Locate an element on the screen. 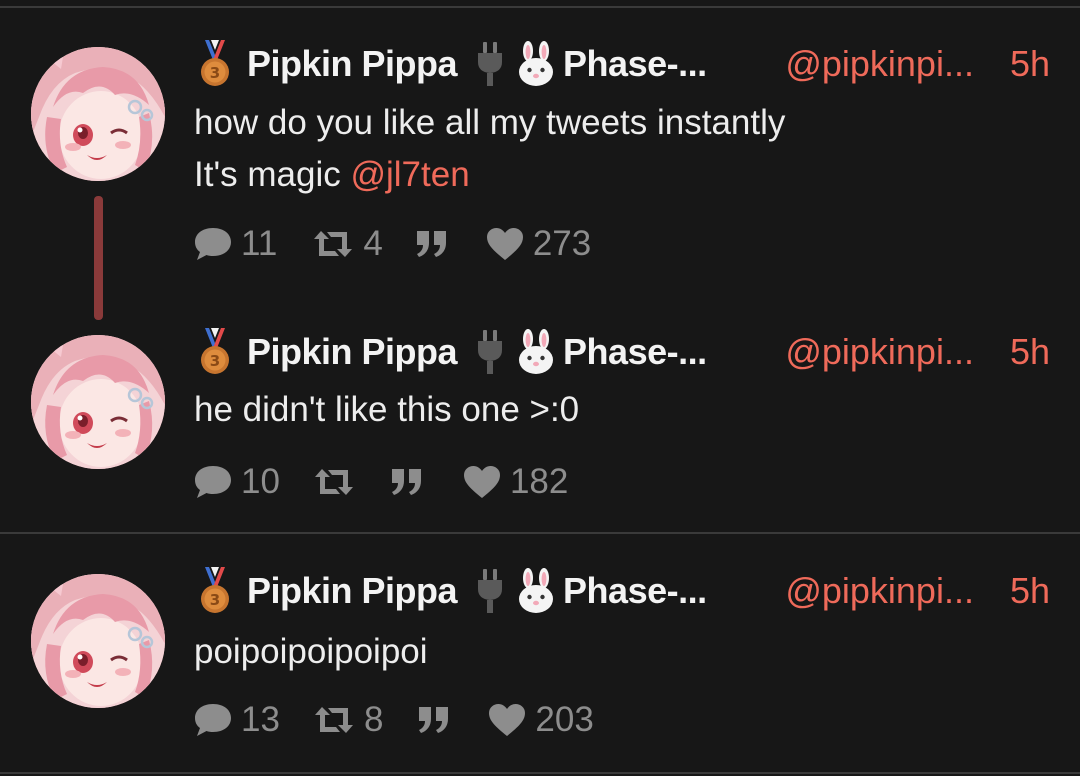 This screenshot has width=1080, height=776. retweet-count: 8 is located at coordinates (373, 719).